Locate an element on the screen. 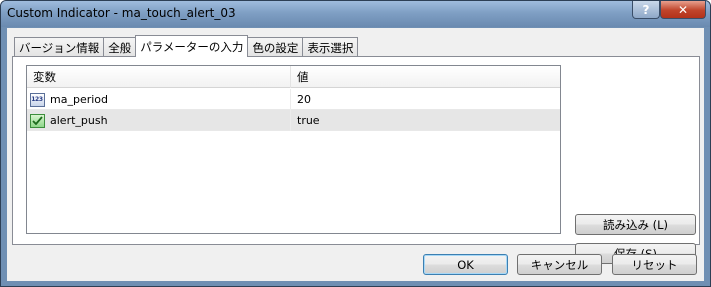 The image size is (711, 287). numeric-type-icon: 123 is located at coordinates (37, 99).